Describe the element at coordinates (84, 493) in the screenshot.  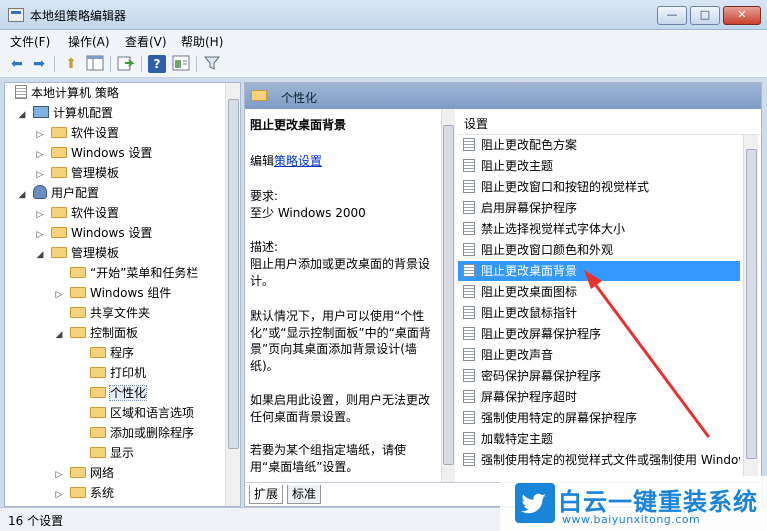
I see `tree-node: ▷ 系统` at that location.